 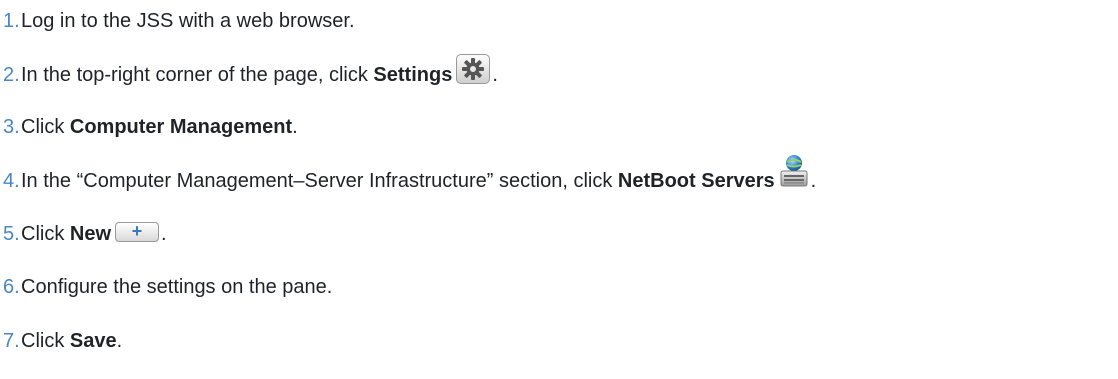 I want to click on step-6: 6. Configure the settings on the pane., so click(x=166, y=287).